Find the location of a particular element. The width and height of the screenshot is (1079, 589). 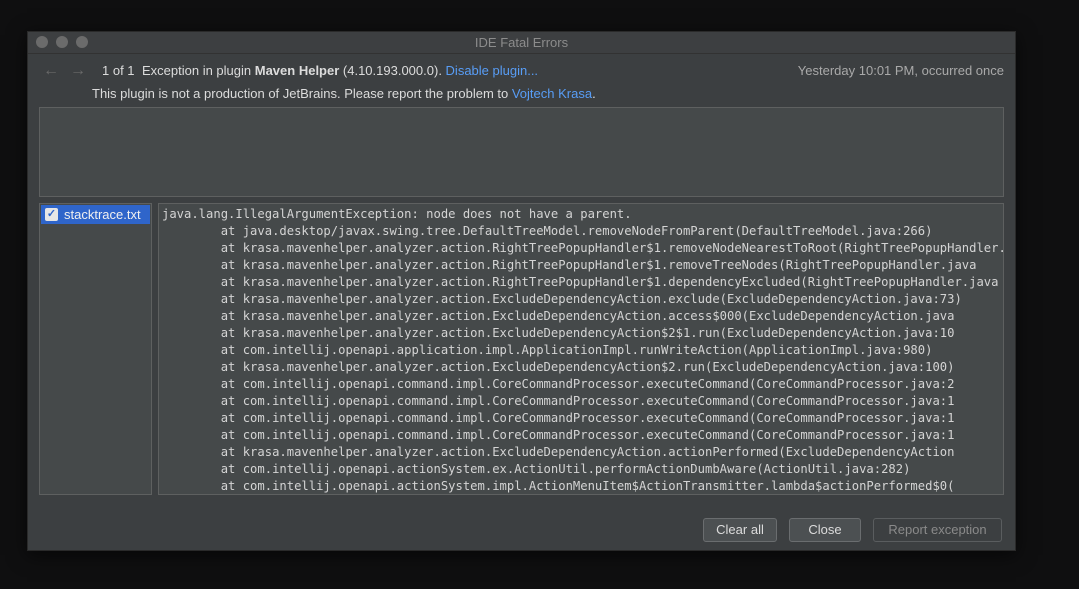

previous-error-icon: ← is located at coordinates (51, 71).